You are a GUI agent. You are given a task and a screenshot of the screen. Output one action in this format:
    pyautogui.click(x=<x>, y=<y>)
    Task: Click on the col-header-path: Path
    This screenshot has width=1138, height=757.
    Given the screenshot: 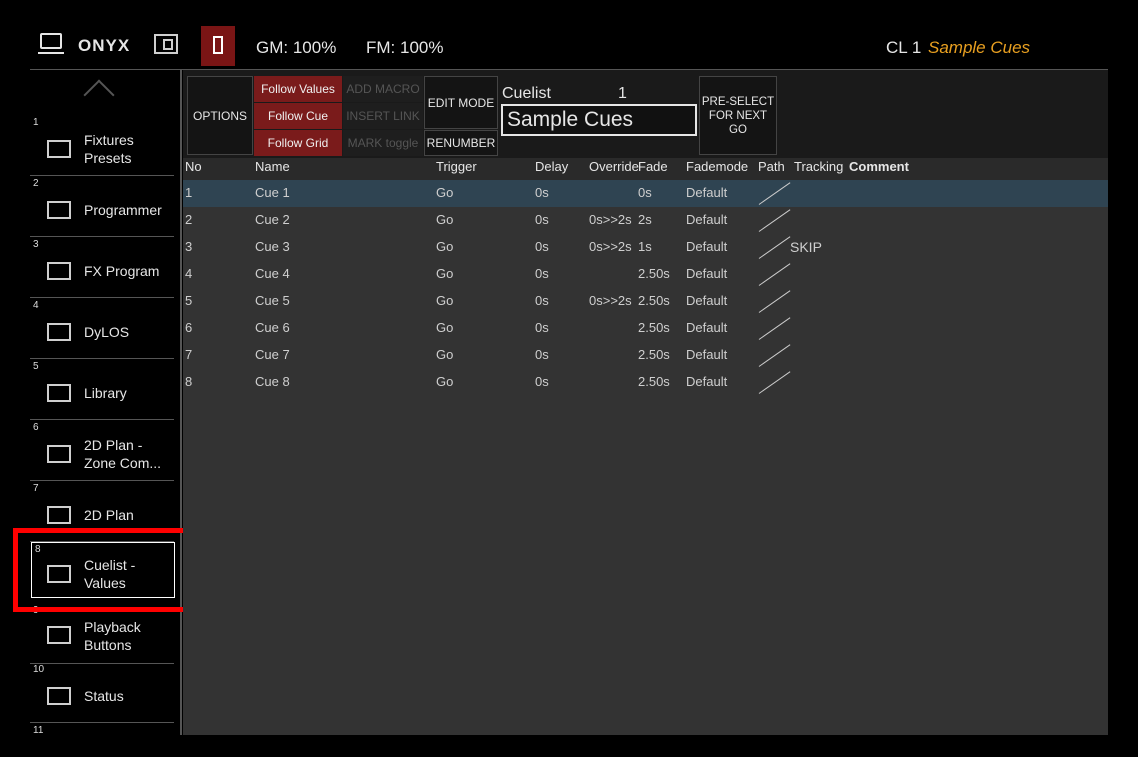 What is the action you would take?
    pyautogui.click(x=771, y=167)
    